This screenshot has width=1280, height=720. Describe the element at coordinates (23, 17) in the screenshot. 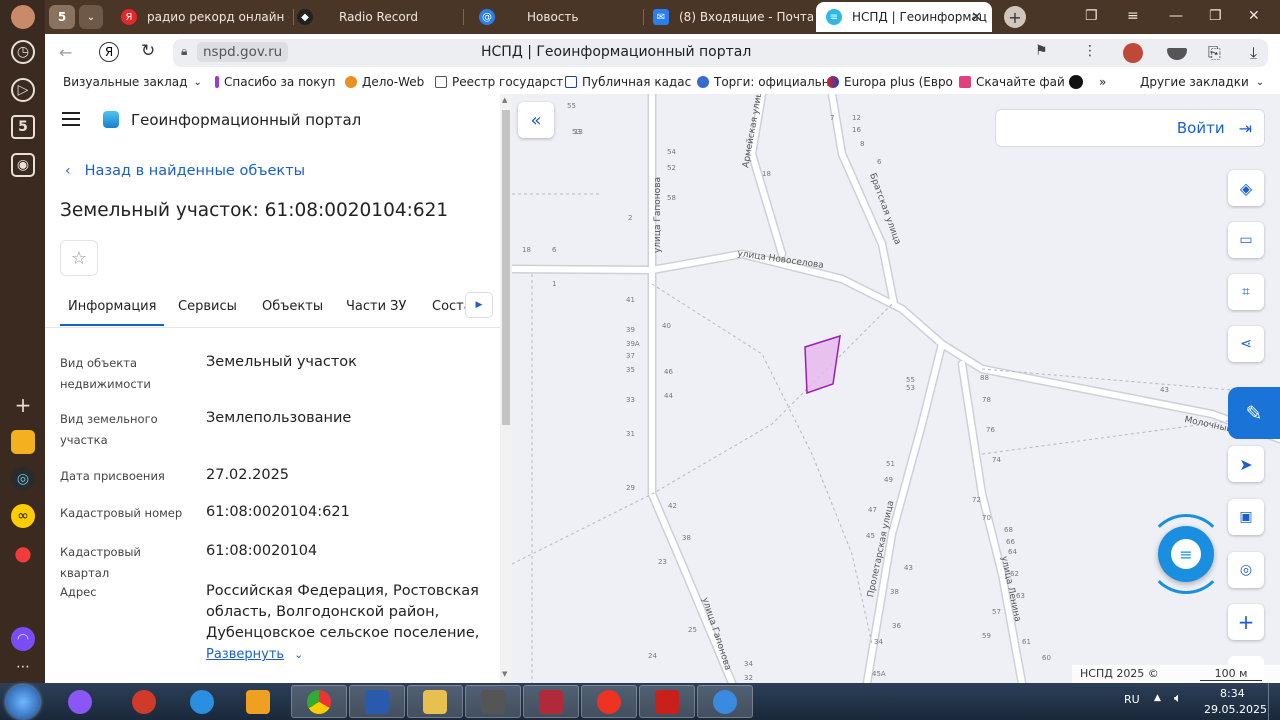

I see `profile-avatar` at that location.